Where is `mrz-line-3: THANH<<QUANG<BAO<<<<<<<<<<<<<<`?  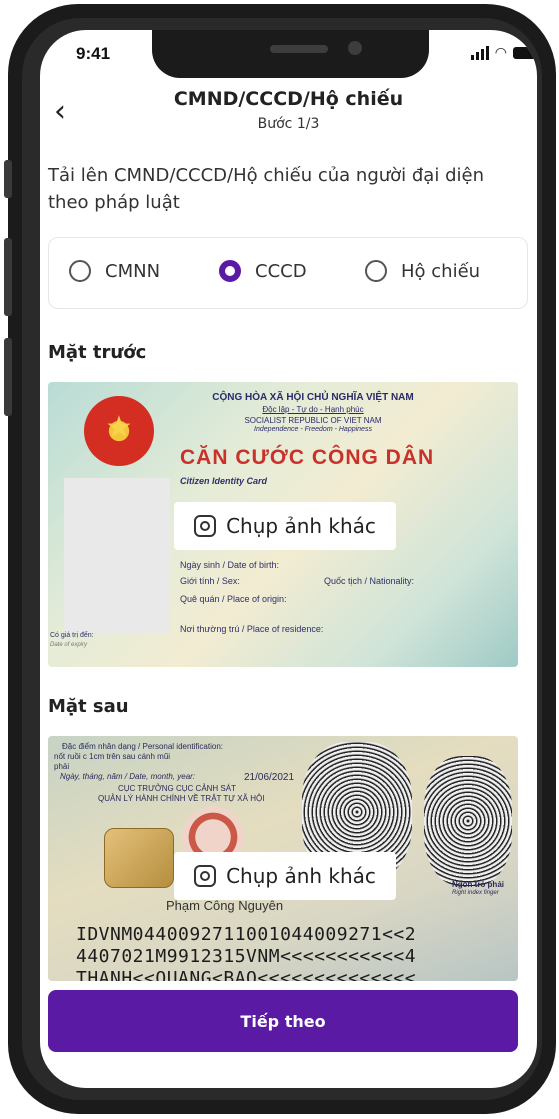 mrz-line-3: THANH<<QUANG<BAO<<<<<<<<<<<<<< is located at coordinates (246, 974).